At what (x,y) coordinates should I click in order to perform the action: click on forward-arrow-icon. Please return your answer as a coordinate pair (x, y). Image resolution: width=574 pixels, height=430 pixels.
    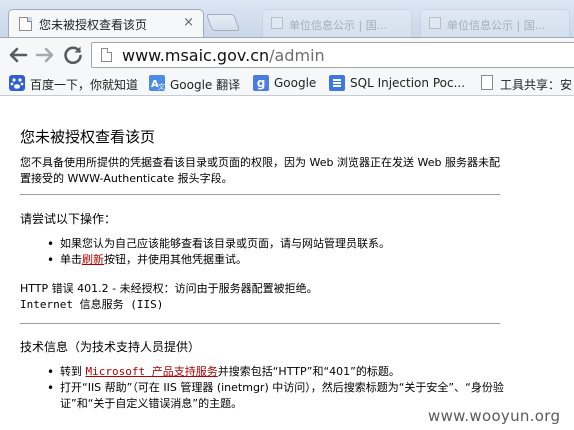
    Looking at the image, I should click on (44, 55).